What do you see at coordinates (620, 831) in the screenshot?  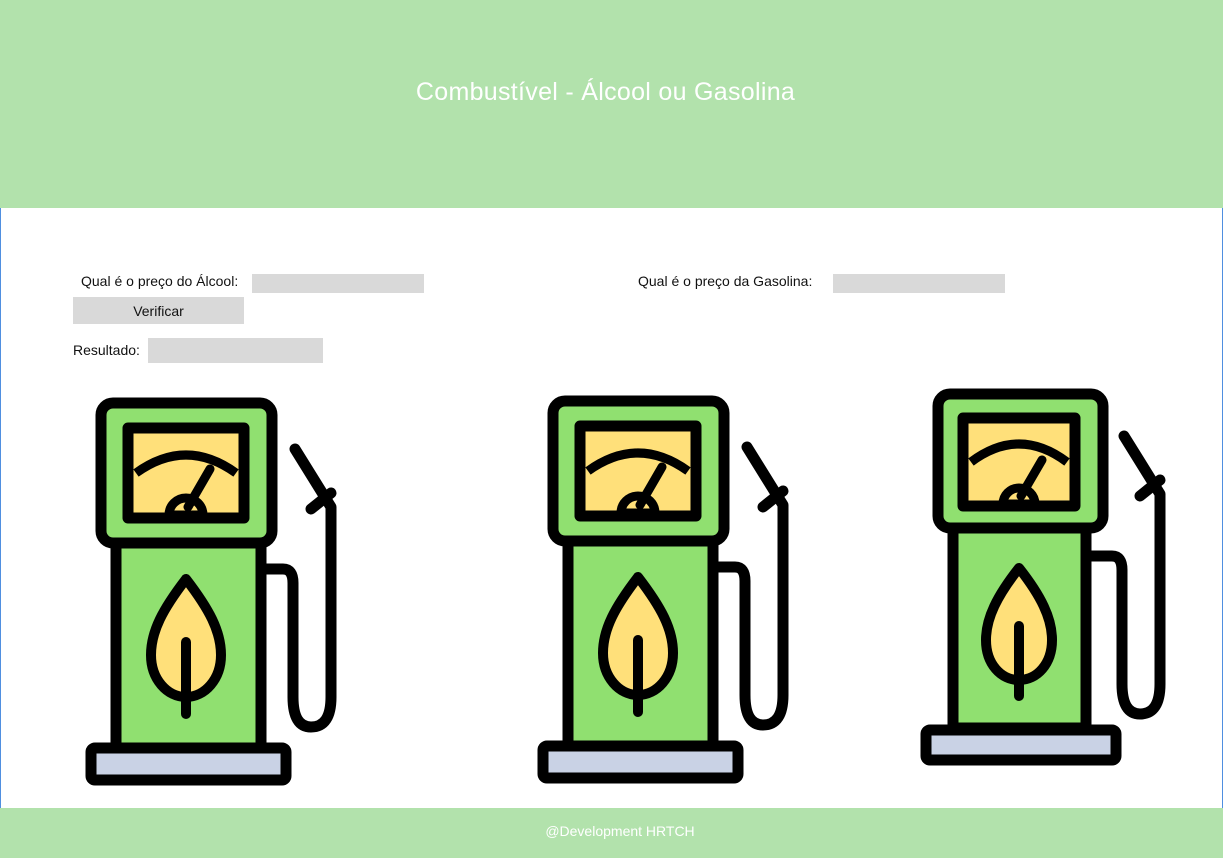 I see `footer-credit: @Development HRTCH` at bounding box center [620, 831].